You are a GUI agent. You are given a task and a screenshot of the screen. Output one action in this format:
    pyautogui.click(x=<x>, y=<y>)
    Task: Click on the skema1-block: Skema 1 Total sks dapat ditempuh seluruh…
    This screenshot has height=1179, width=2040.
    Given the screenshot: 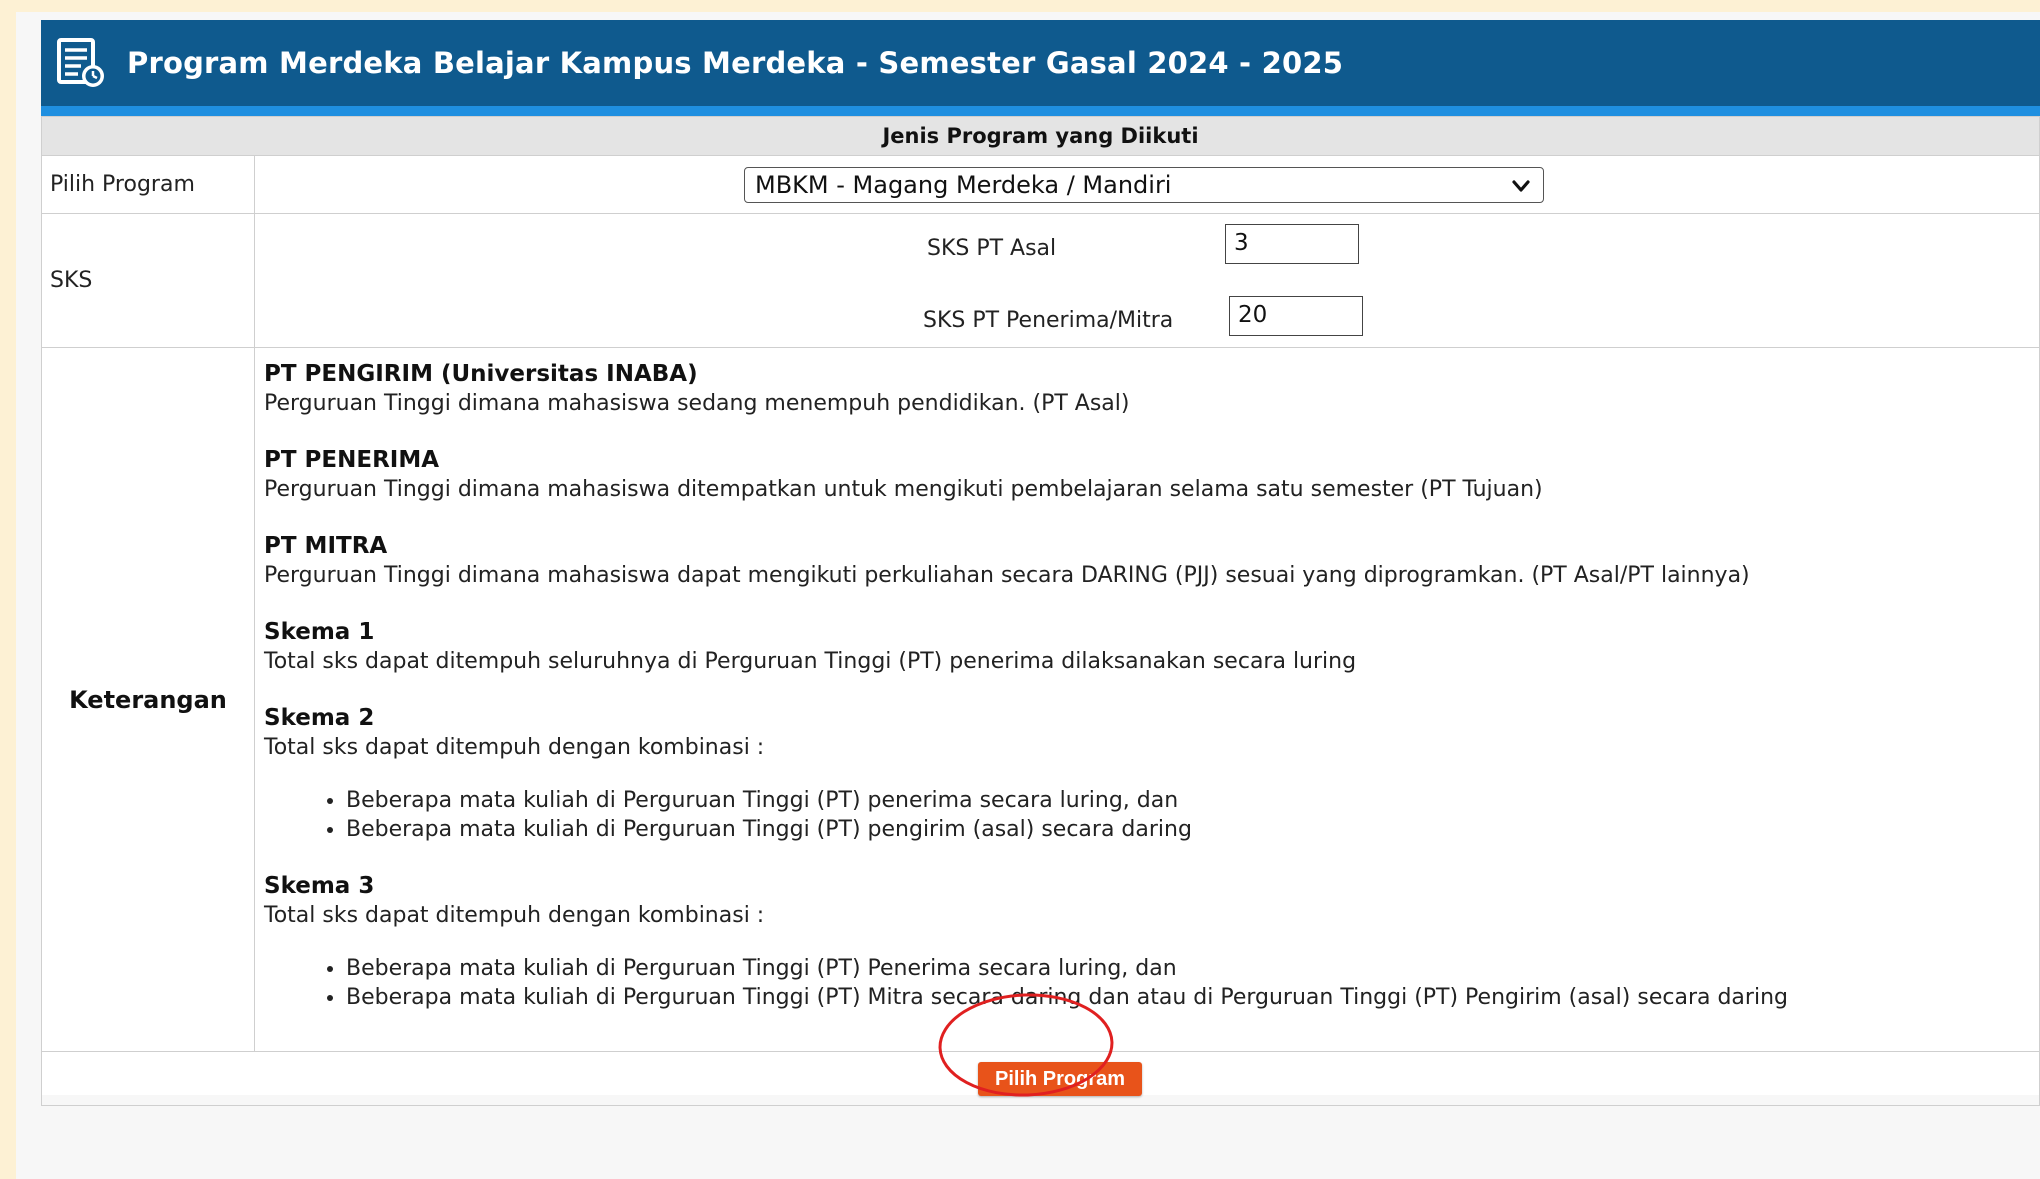 What is the action you would take?
    pyautogui.click(x=1151, y=647)
    